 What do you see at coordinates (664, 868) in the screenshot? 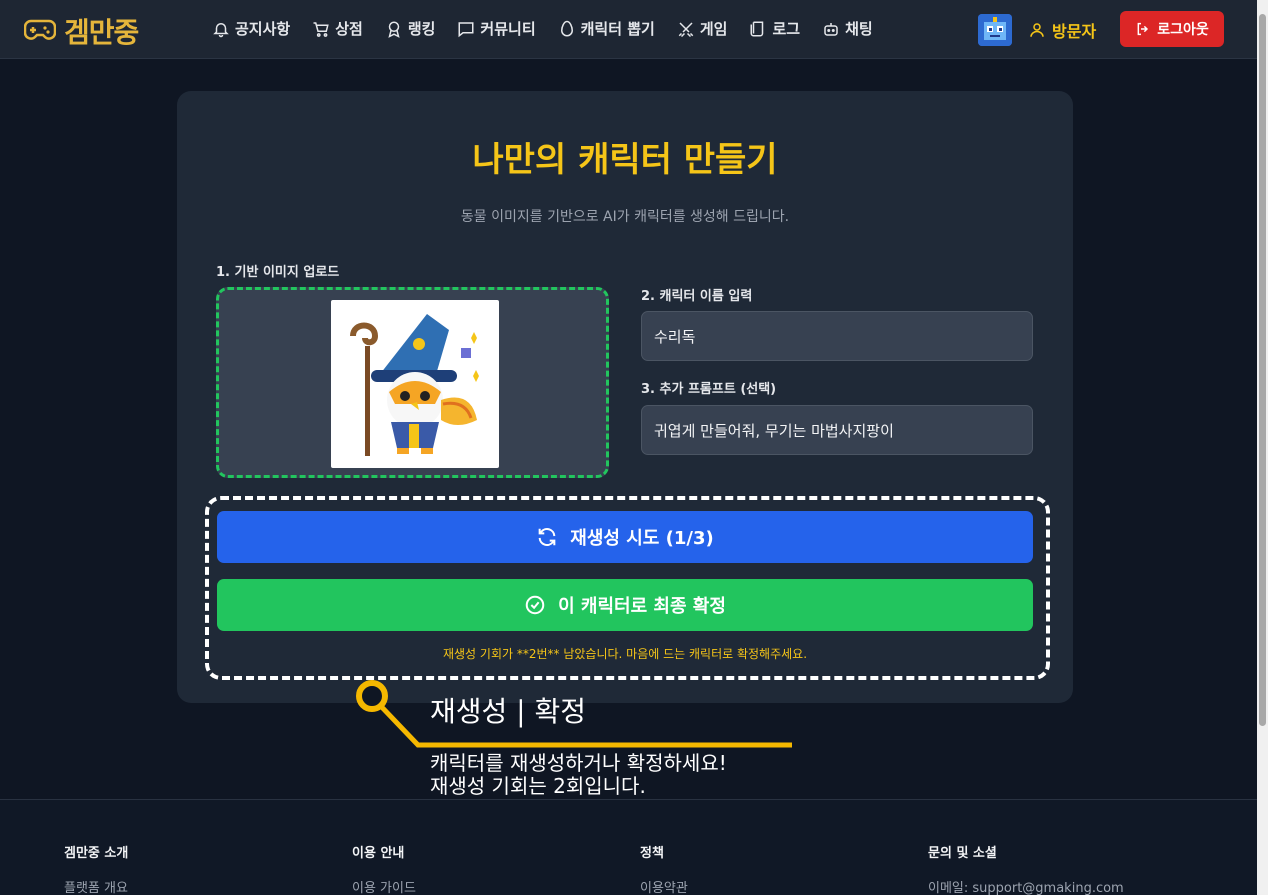
I see `footer-col-policy: 정책 이용약관` at bounding box center [664, 868].